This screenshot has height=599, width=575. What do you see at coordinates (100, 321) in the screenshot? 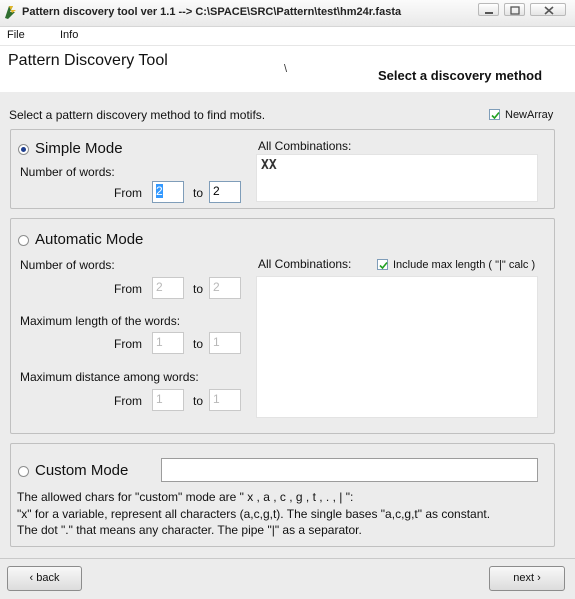
I see `maxlen-label: Maximum length of the words:` at bounding box center [100, 321].